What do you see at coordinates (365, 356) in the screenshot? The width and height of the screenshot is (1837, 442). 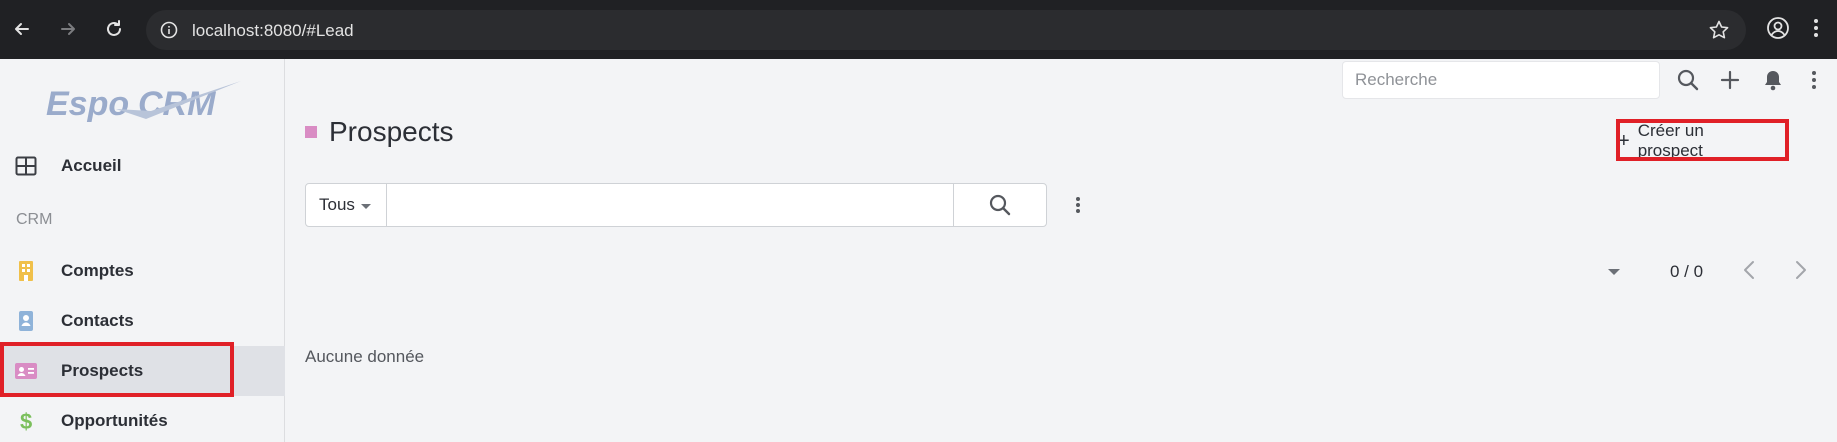 I see `empty-state-text: Aucune donnée` at bounding box center [365, 356].